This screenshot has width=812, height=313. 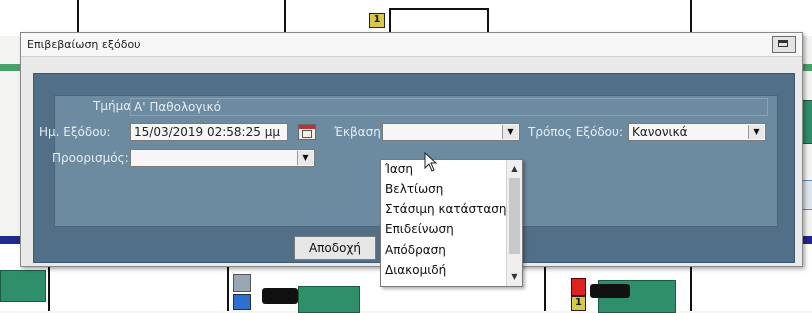 What do you see at coordinates (75, 132) in the screenshot?
I see `exit-date-label: Ημ. Εξόδου:` at bounding box center [75, 132].